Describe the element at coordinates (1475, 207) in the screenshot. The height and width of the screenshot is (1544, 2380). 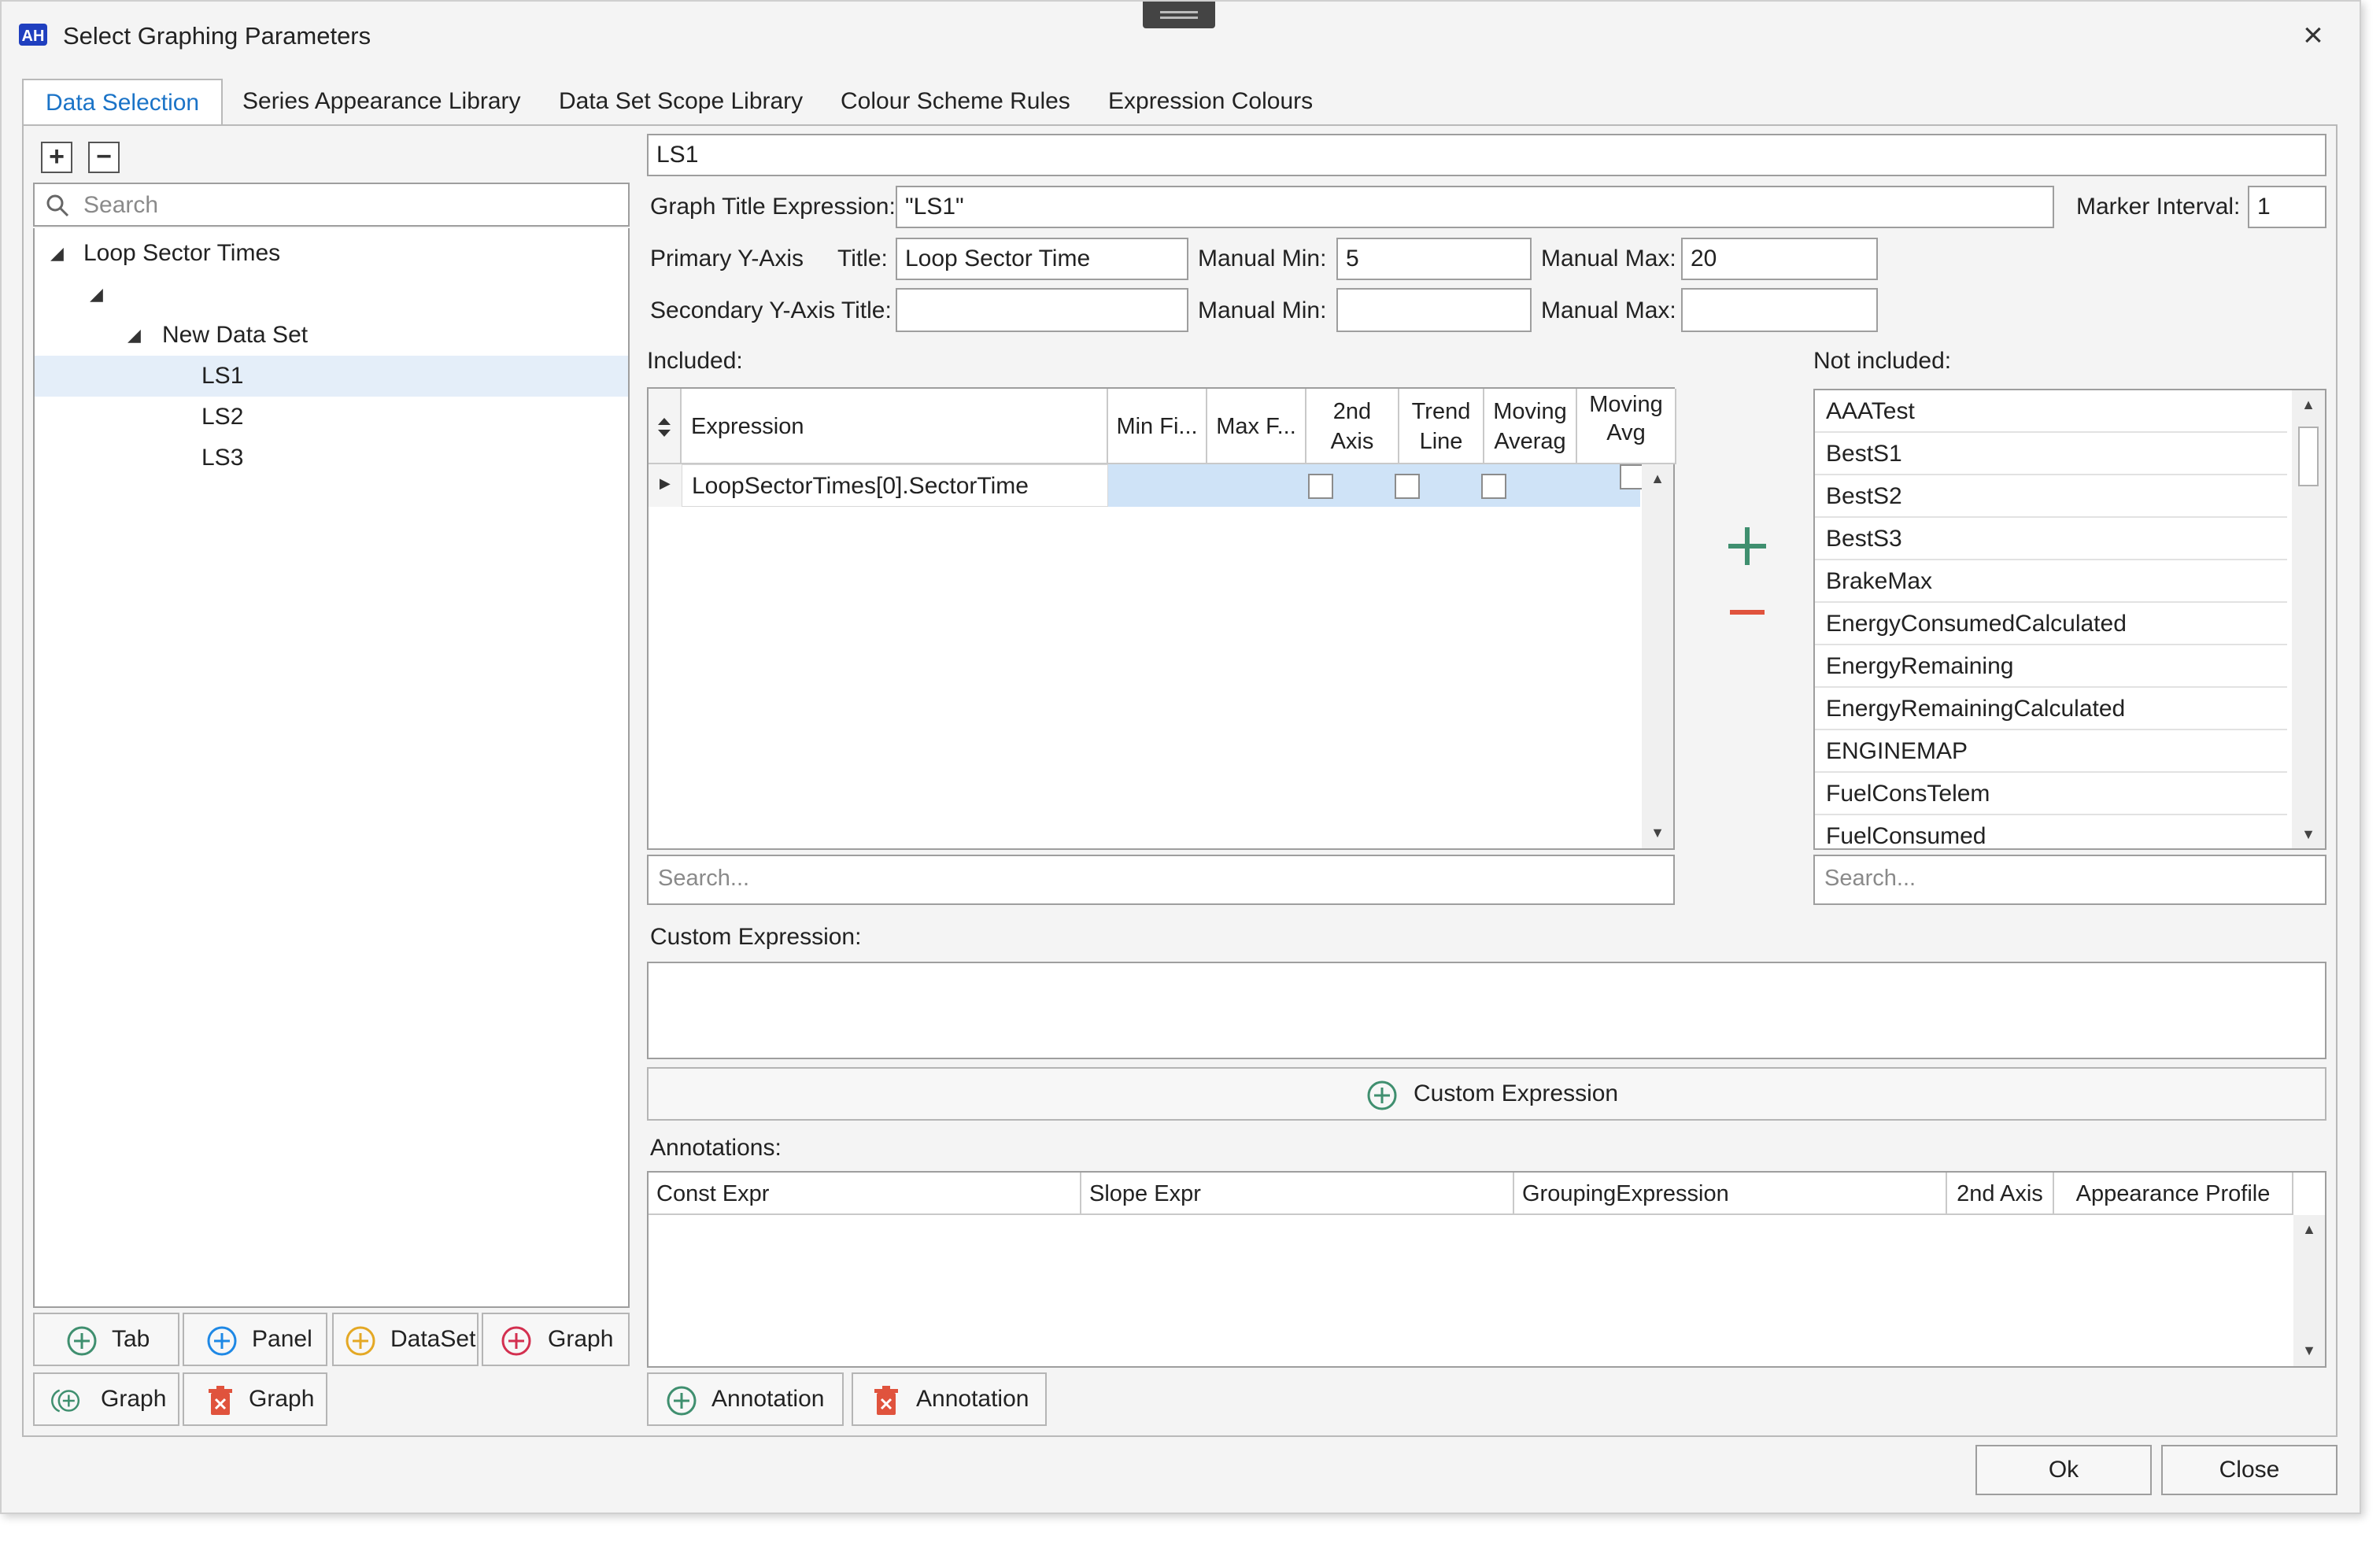
I see `graph-title-input: "LS1"` at that location.